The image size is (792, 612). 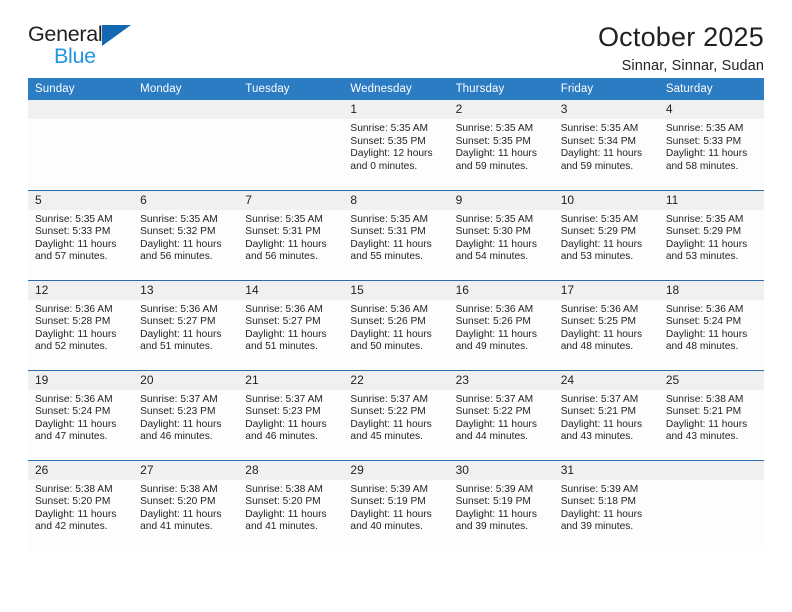 What do you see at coordinates (178, 412) in the screenshot?
I see `sunset-text: Sunset: 5:23 PM` at bounding box center [178, 412].